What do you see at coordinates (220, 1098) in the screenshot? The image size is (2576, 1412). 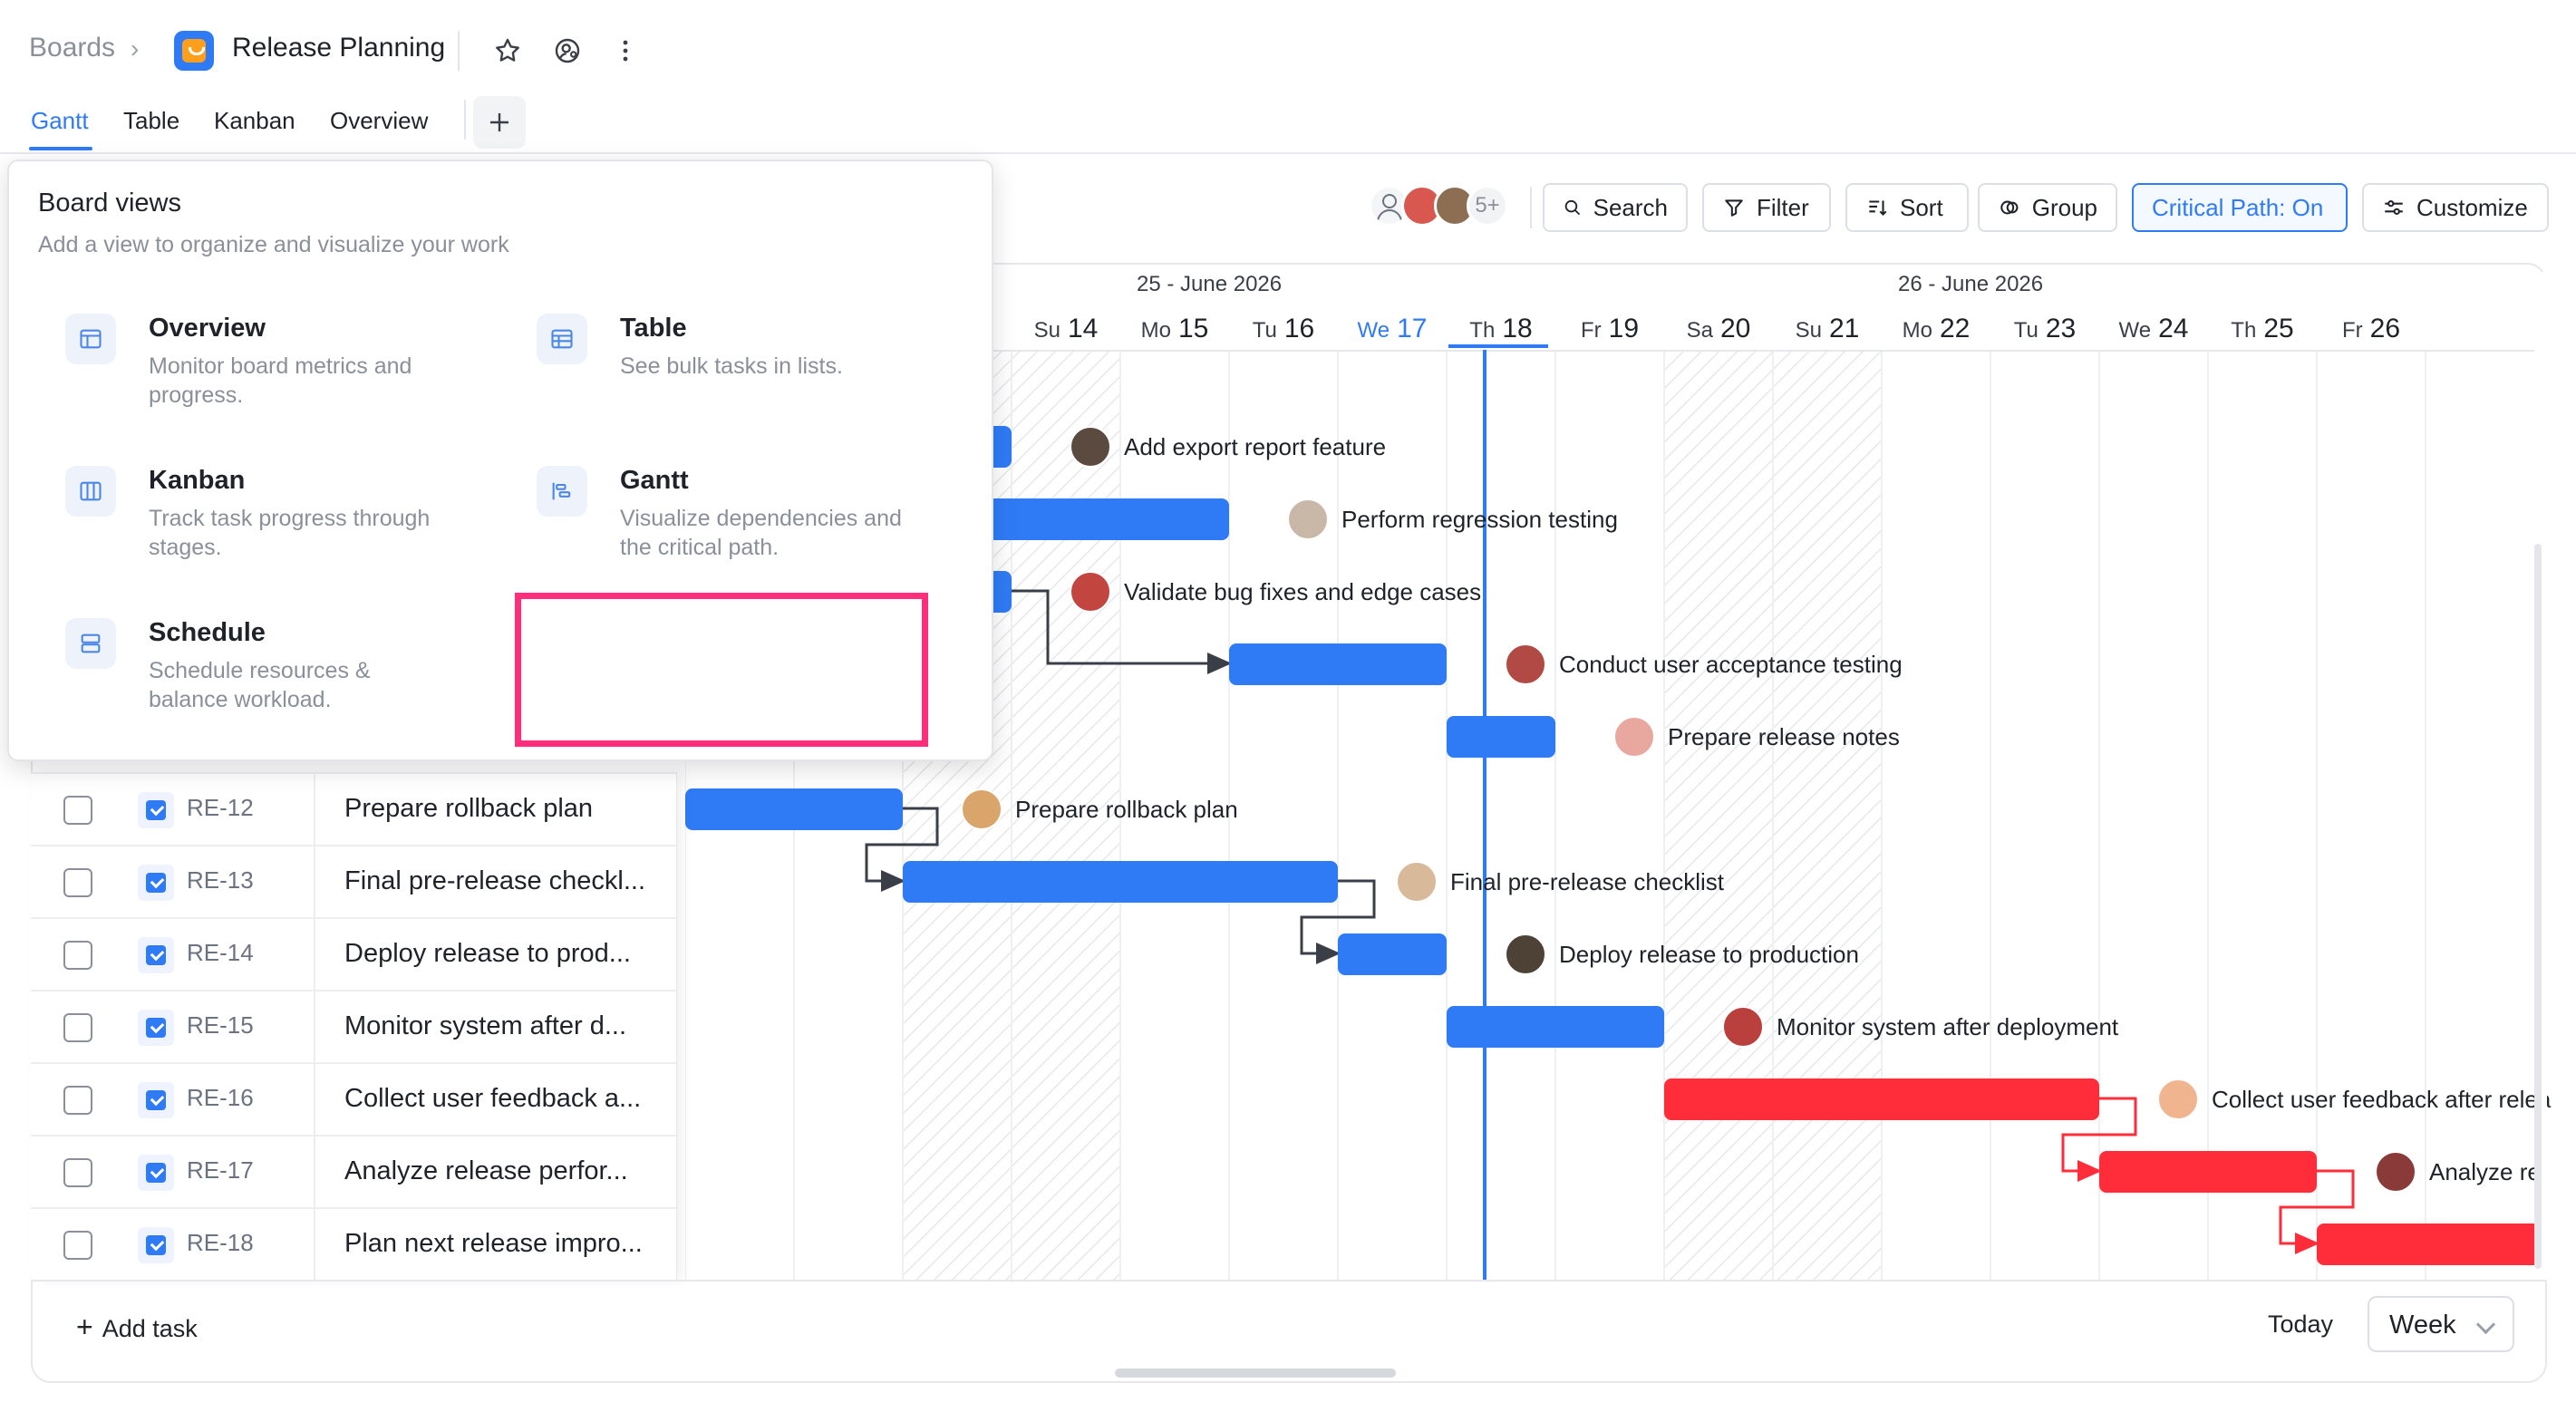 I see `task-id: RE-16` at bounding box center [220, 1098].